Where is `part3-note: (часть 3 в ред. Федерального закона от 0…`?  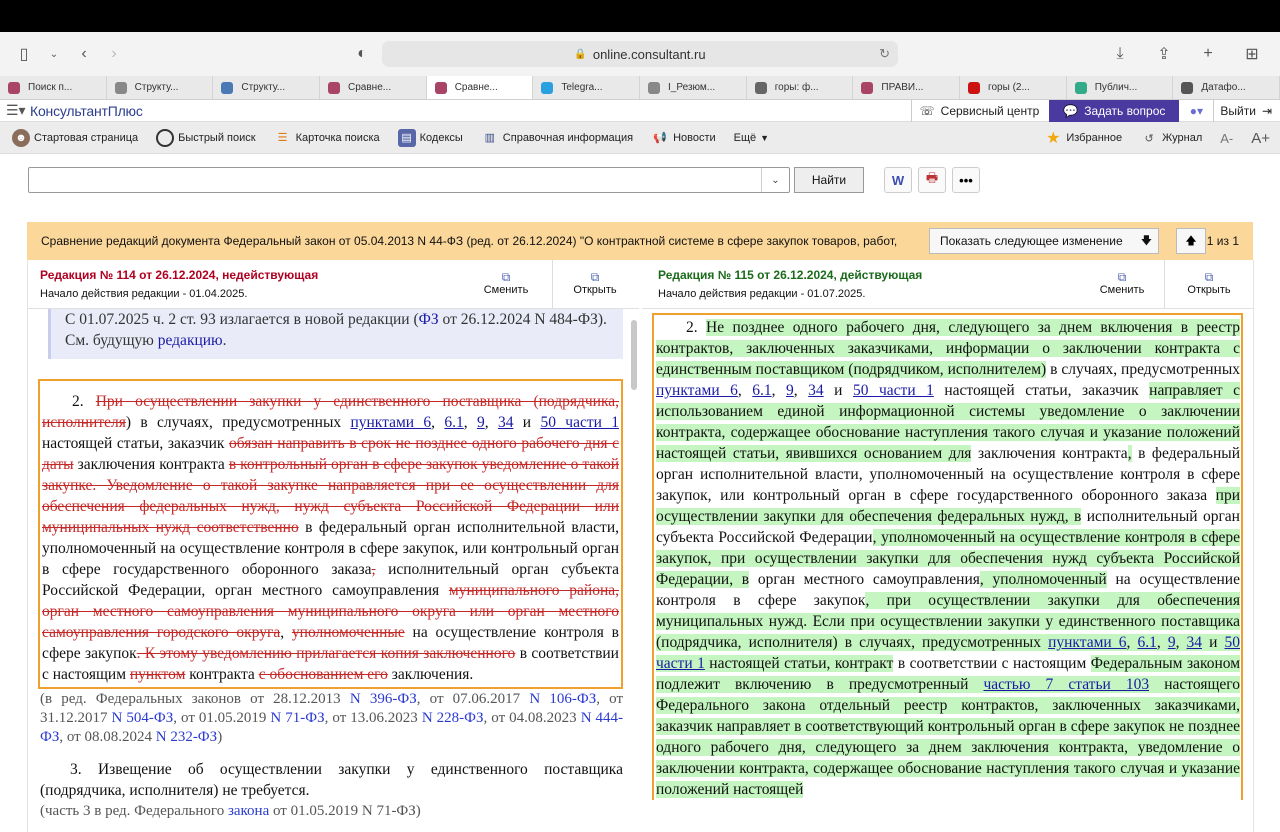 part3-note: (часть 3 в ред. Федерального закона от 0… is located at coordinates (230, 811).